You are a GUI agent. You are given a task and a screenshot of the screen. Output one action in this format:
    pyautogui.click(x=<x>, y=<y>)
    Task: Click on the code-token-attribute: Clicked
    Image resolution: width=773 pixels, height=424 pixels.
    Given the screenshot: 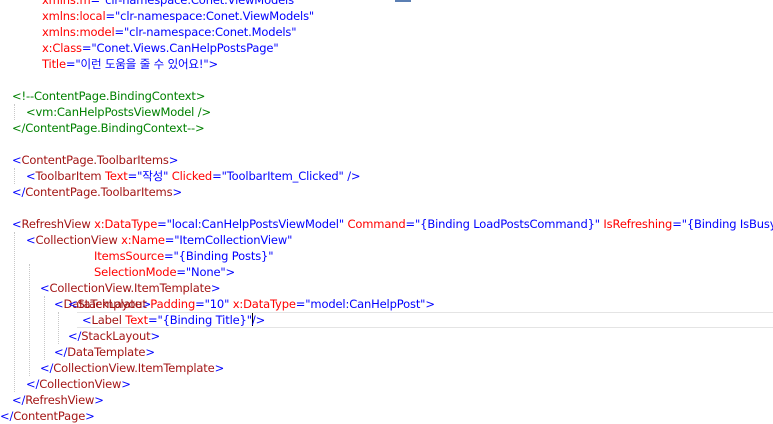 What is the action you would take?
    pyautogui.click(x=190, y=176)
    